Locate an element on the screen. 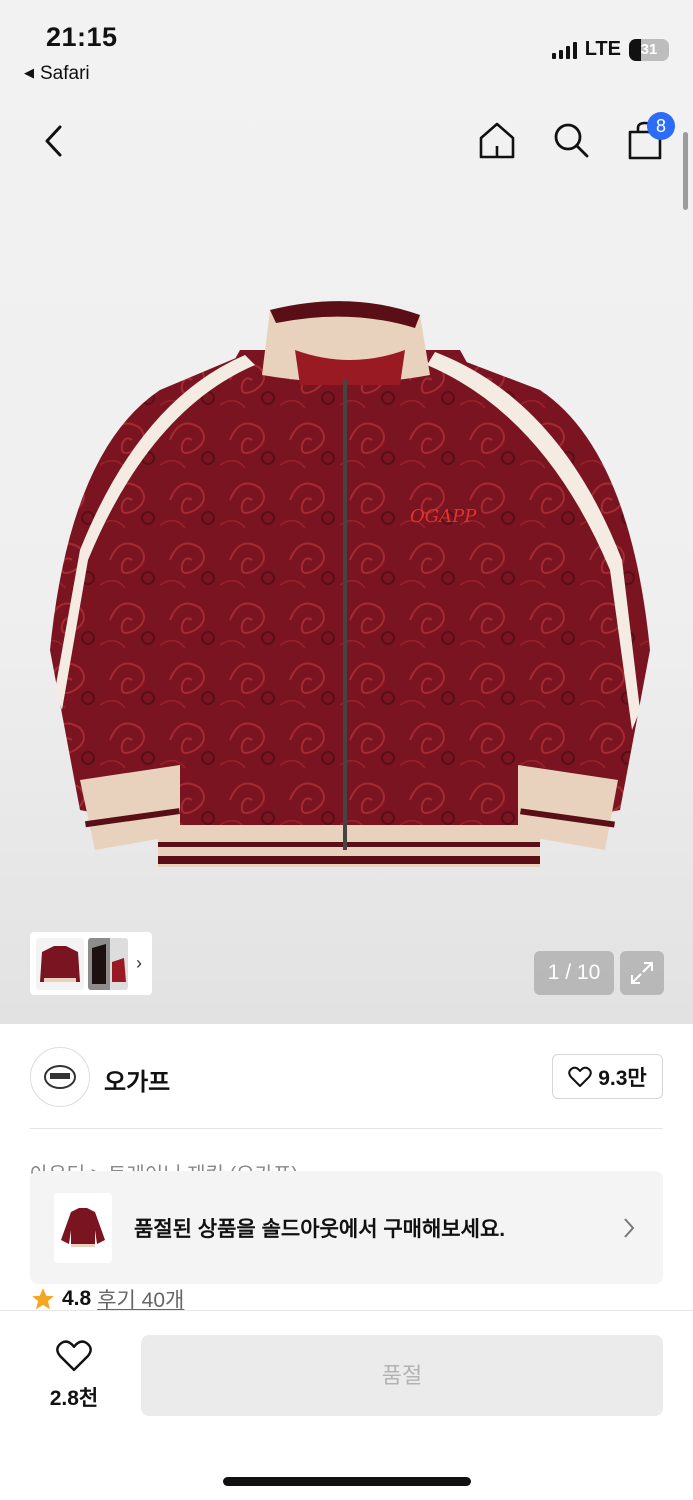 This screenshot has width=693, height=1500. status-indicators: LTE 31 is located at coordinates (610, 49).